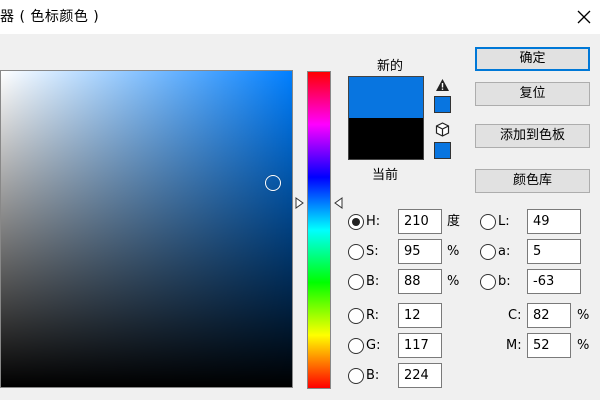 Image resolution: width=600 pixels, height=400 pixels. What do you see at coordinates (514, 345) in the screenshot?
I see `magenta-label: M:` at bounding box center [514, 345].